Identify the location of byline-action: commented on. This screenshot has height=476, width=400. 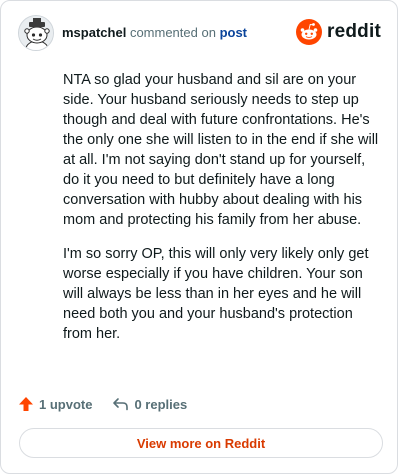
(172, 32).